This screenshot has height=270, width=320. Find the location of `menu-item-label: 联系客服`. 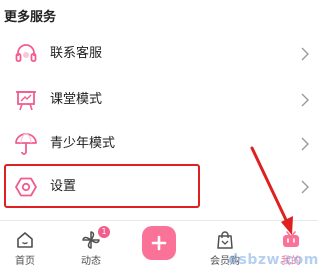

menu-item-label: 联系客服 is located at coordinates (76, 53).